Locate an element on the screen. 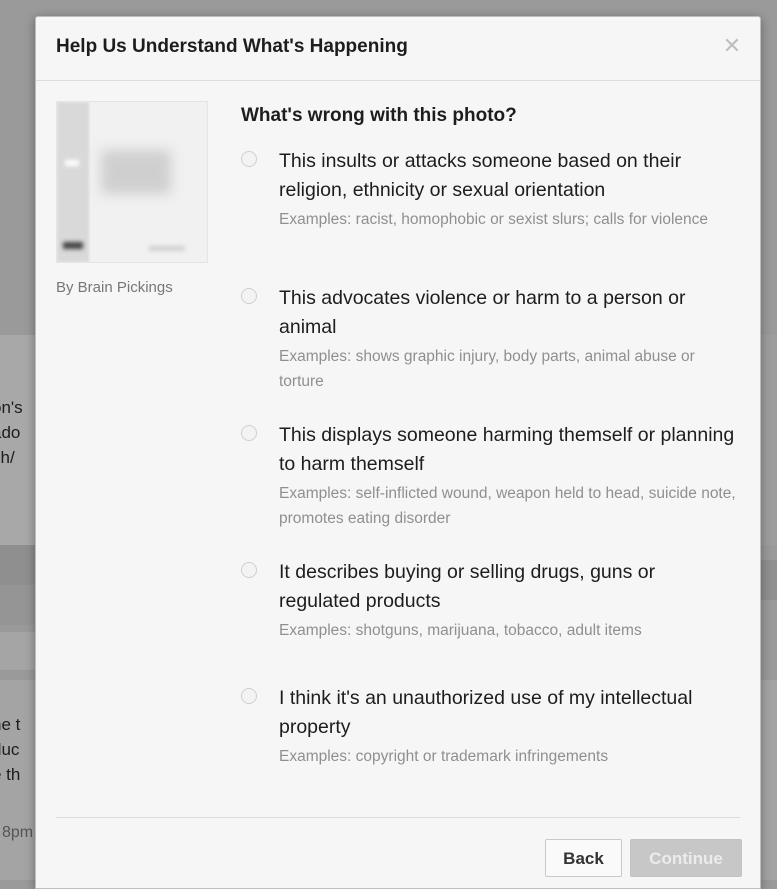 The image size is (777, 889). background-text: duc is located at coordinates (10, 749).